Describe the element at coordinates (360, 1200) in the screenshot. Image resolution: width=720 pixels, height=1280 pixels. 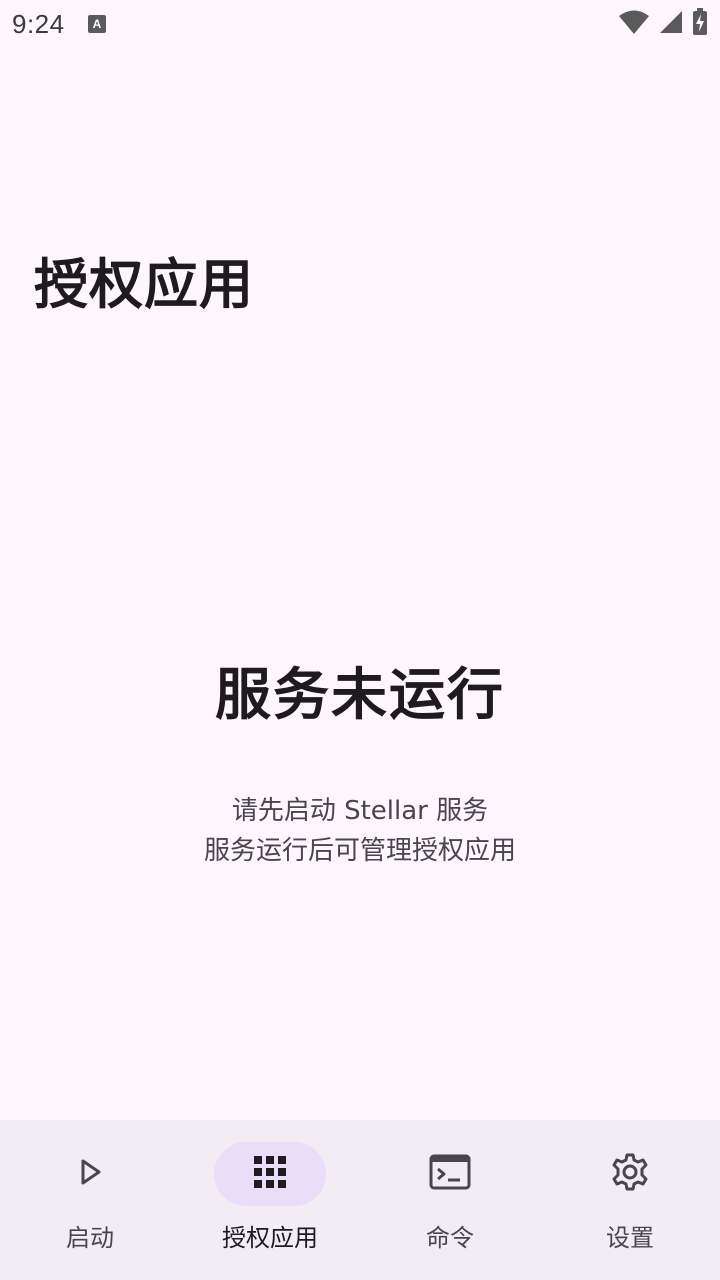
I see `bottom-navigation: 启动 授权应用 命令 设置` at that location.